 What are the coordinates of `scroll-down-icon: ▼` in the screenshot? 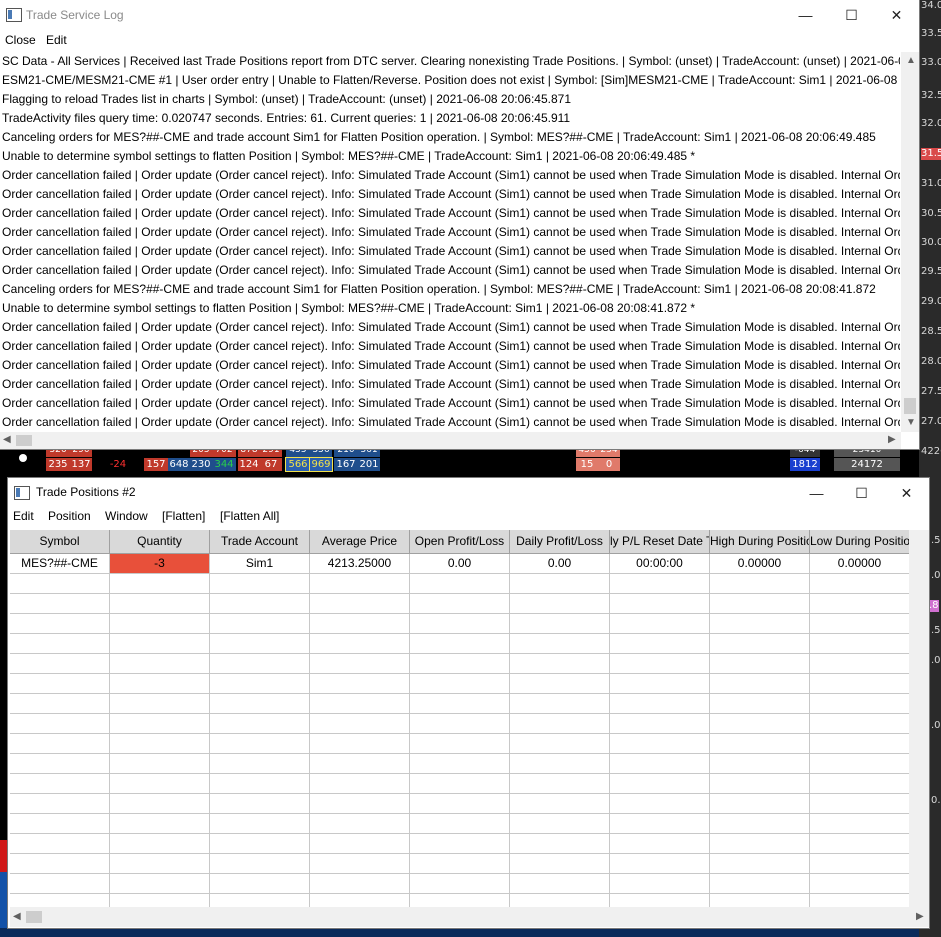 It's located at (911, 423).